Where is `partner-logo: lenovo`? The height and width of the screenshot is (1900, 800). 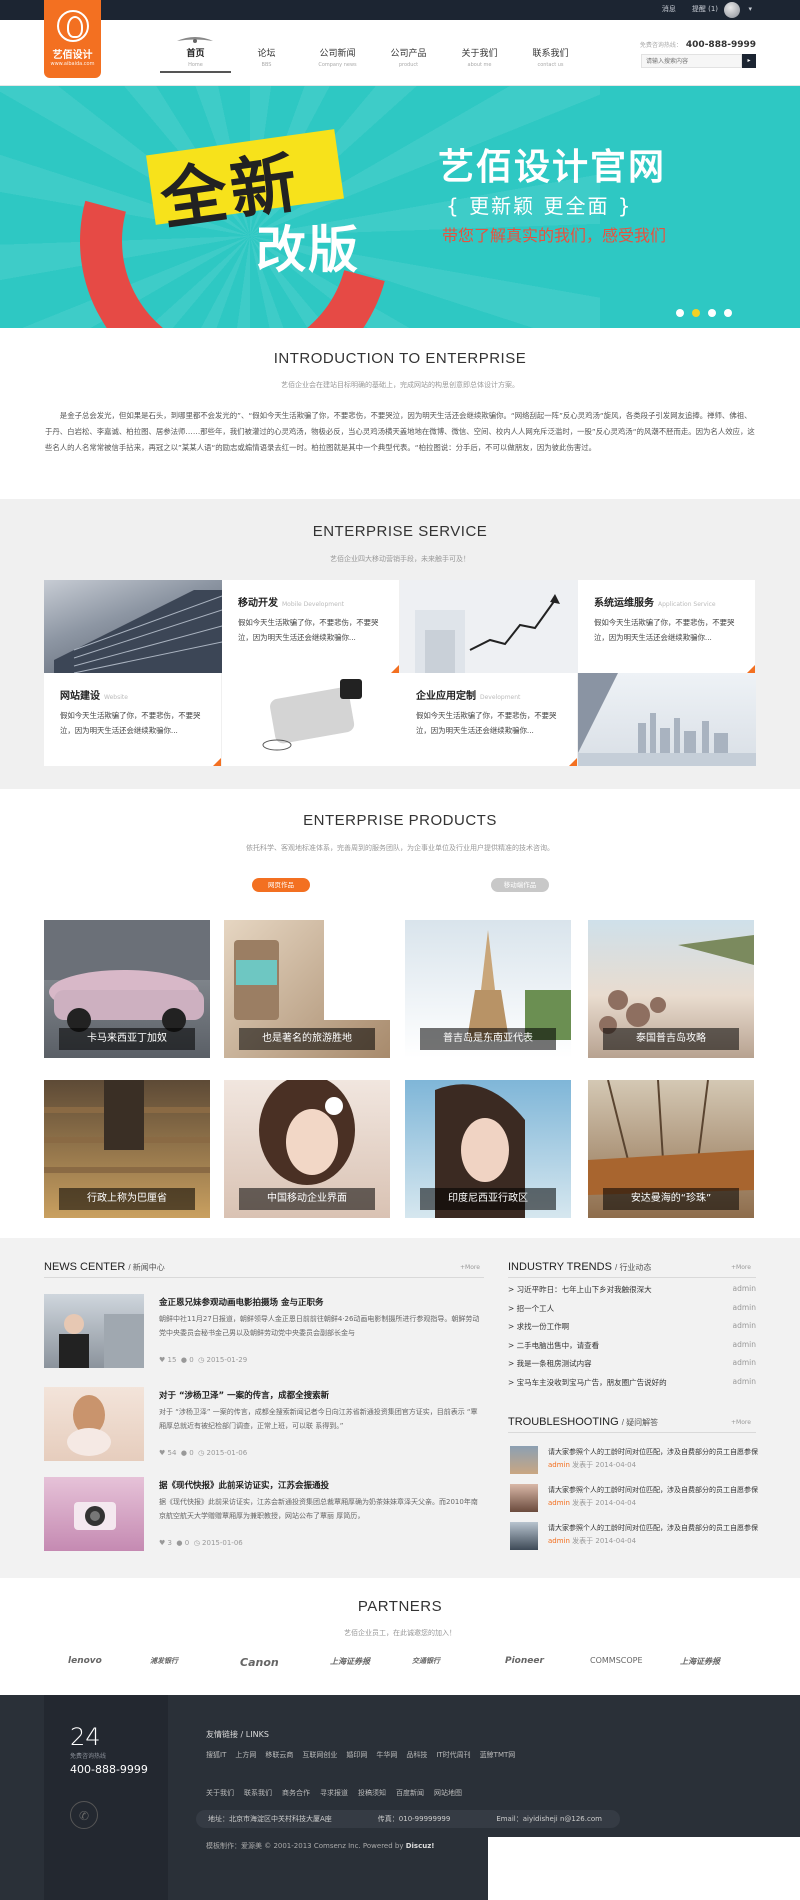
partner-logo: lenovo is located at coordinates (85, 1661).